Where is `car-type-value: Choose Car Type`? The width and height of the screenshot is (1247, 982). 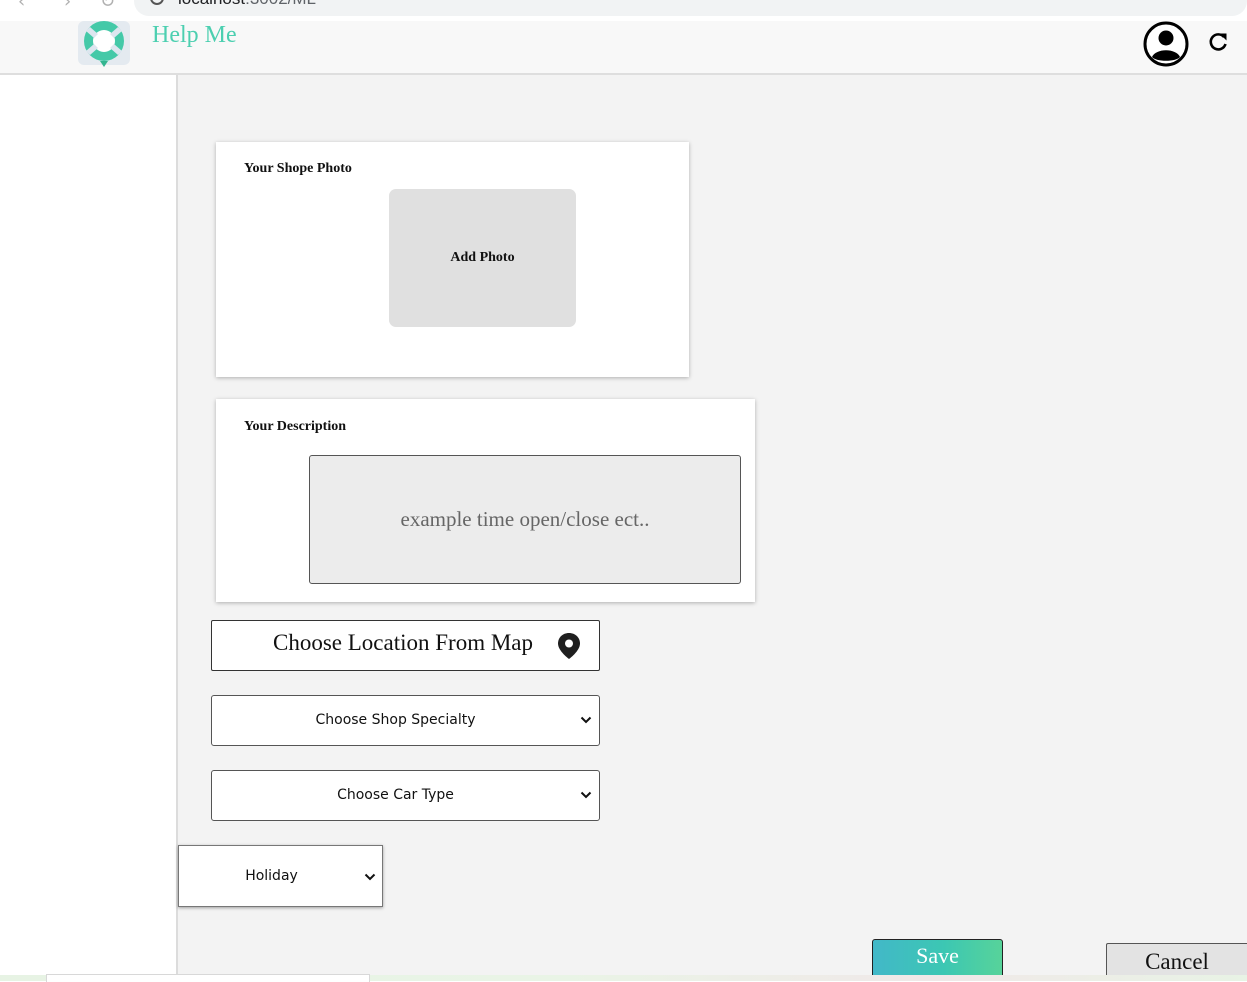
car-type-value: Choose Car Type is located at coordinates (395, 795).